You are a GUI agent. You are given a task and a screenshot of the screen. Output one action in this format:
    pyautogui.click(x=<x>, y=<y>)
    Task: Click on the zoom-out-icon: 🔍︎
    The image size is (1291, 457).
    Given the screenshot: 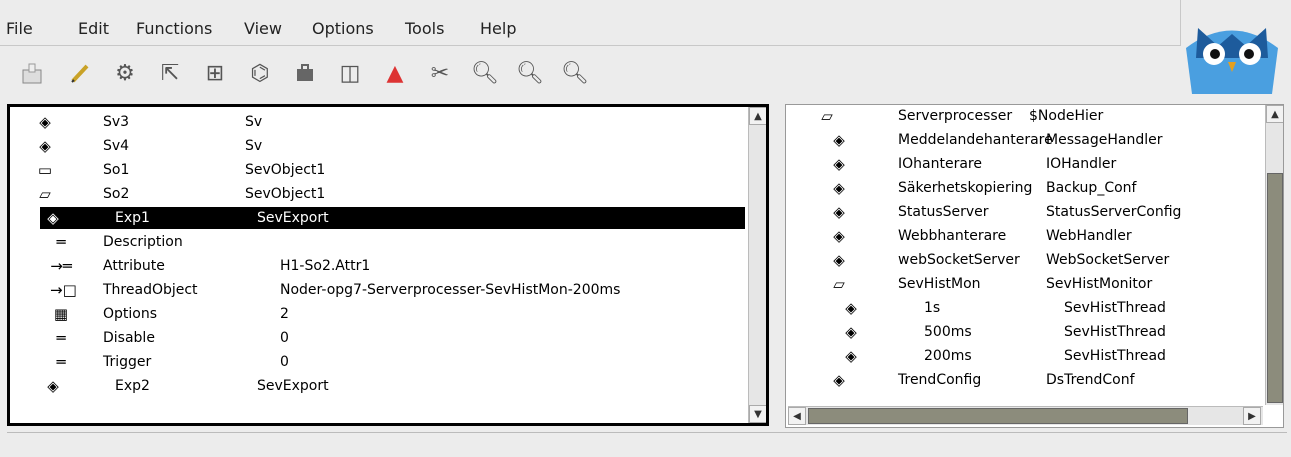 What is the action you would take?
    pyautogui.click(x=530, y=73)
    